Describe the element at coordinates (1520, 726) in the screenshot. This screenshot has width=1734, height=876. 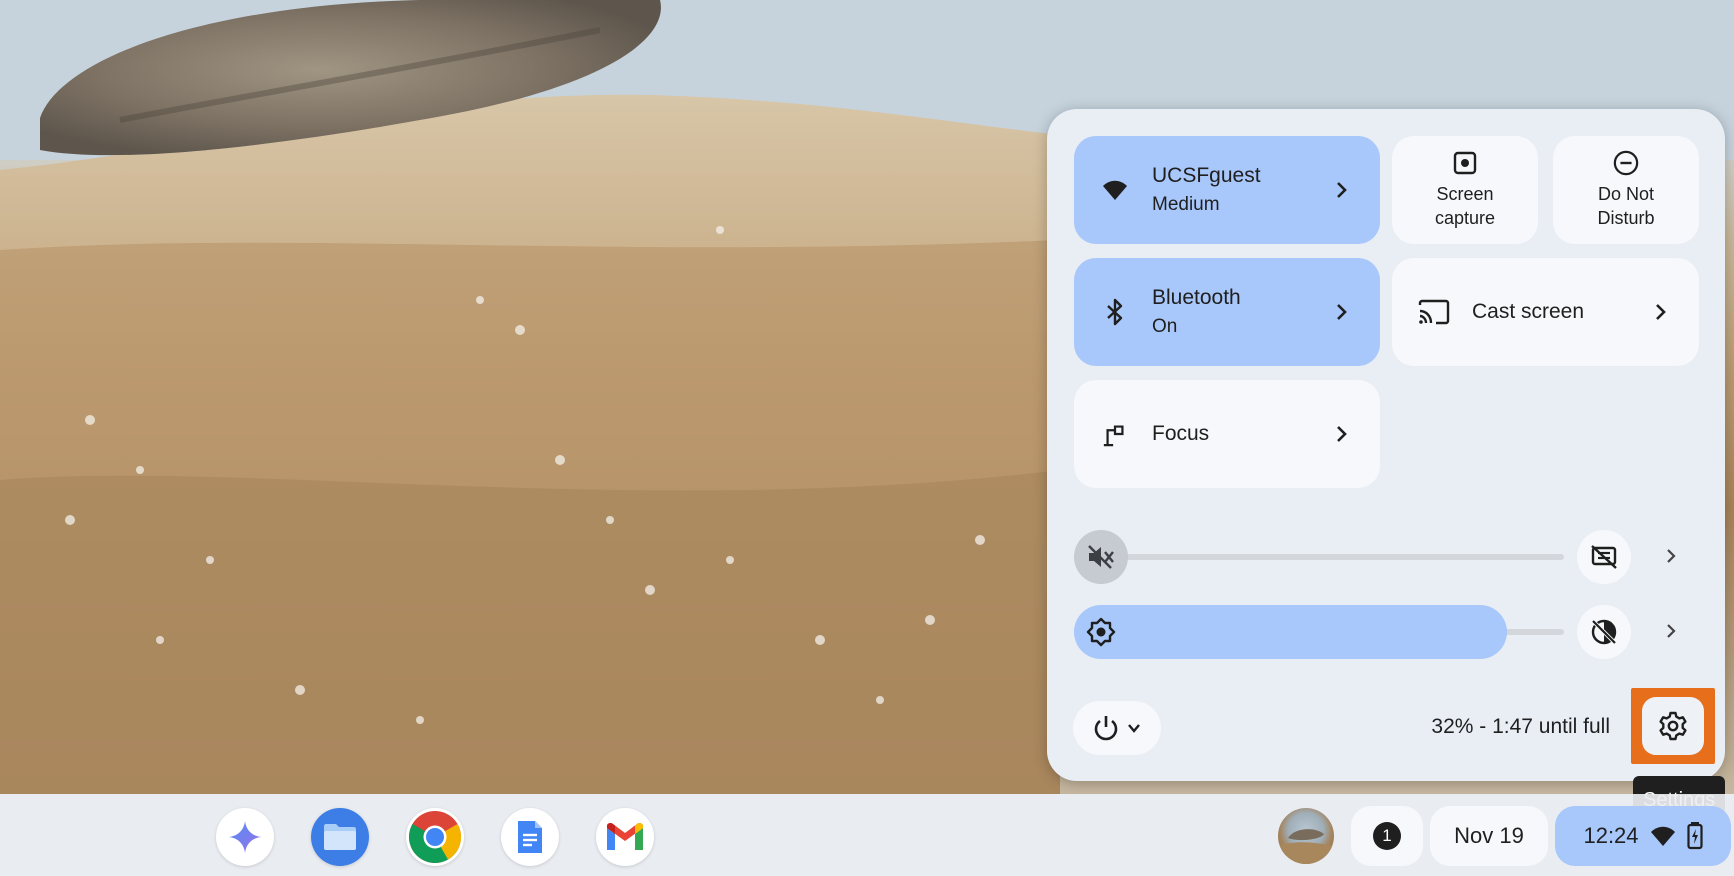
I see `battery-status: 32% - 1:47 until full` at that location.